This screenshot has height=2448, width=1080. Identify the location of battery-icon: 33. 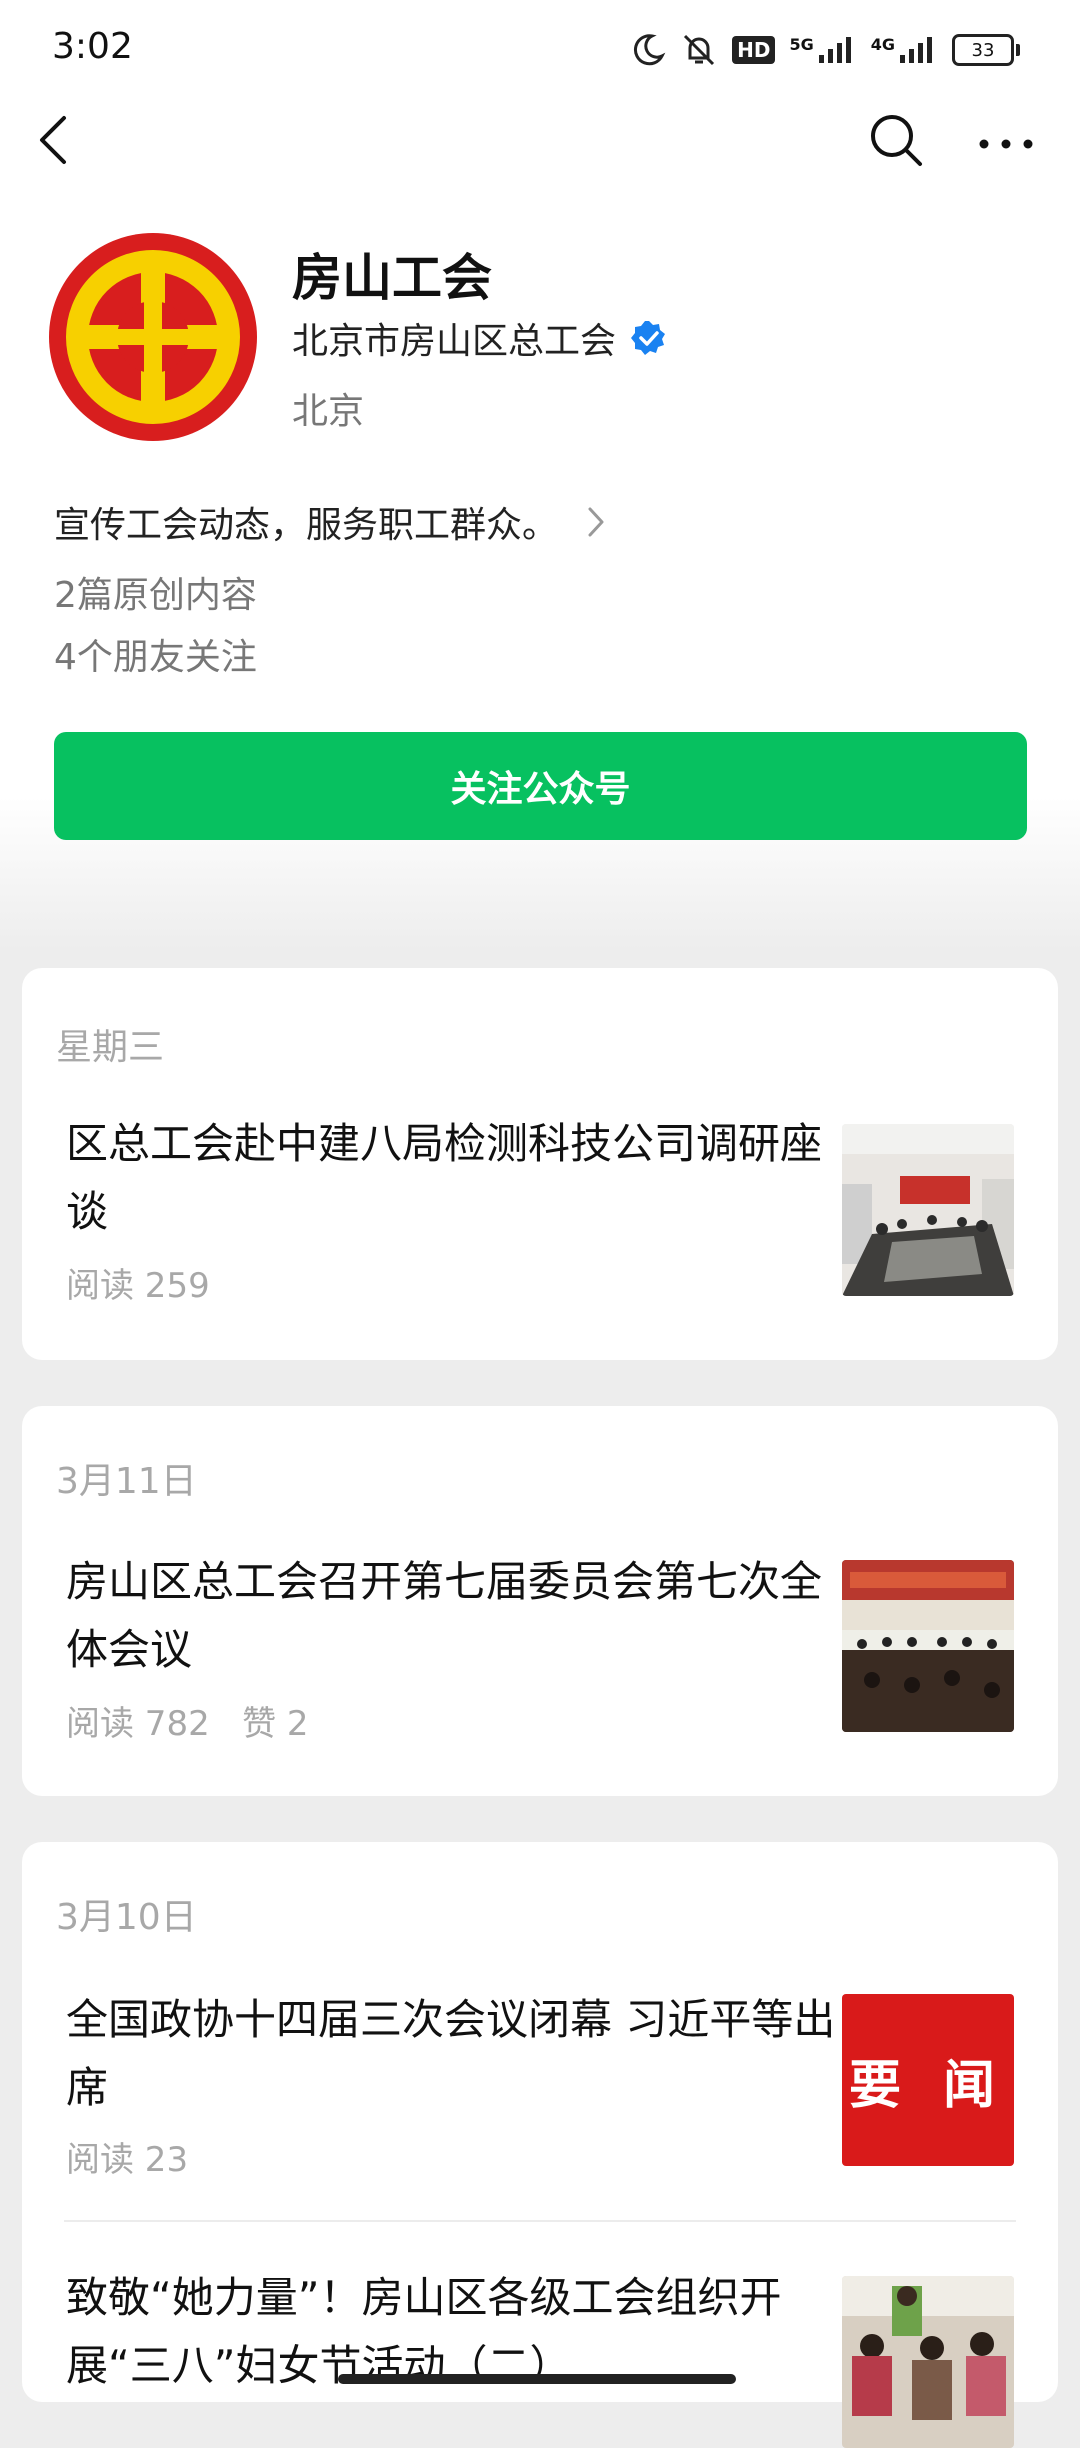
(986, 50).